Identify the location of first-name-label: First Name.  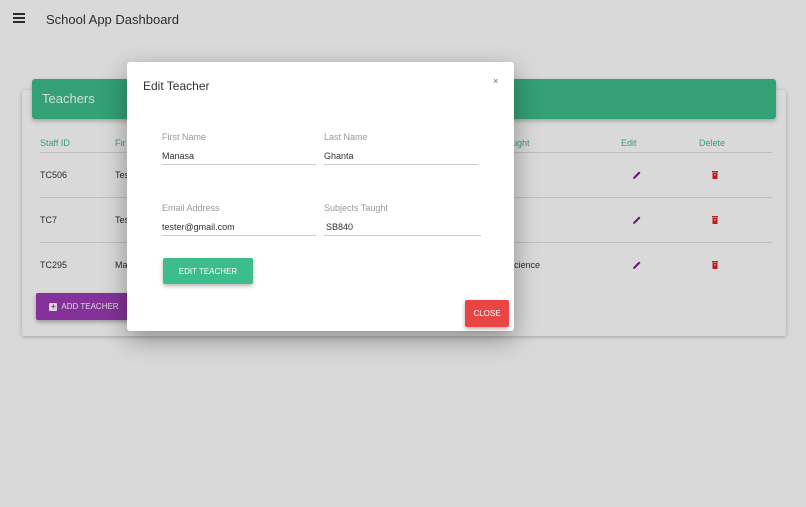
(184, 137).